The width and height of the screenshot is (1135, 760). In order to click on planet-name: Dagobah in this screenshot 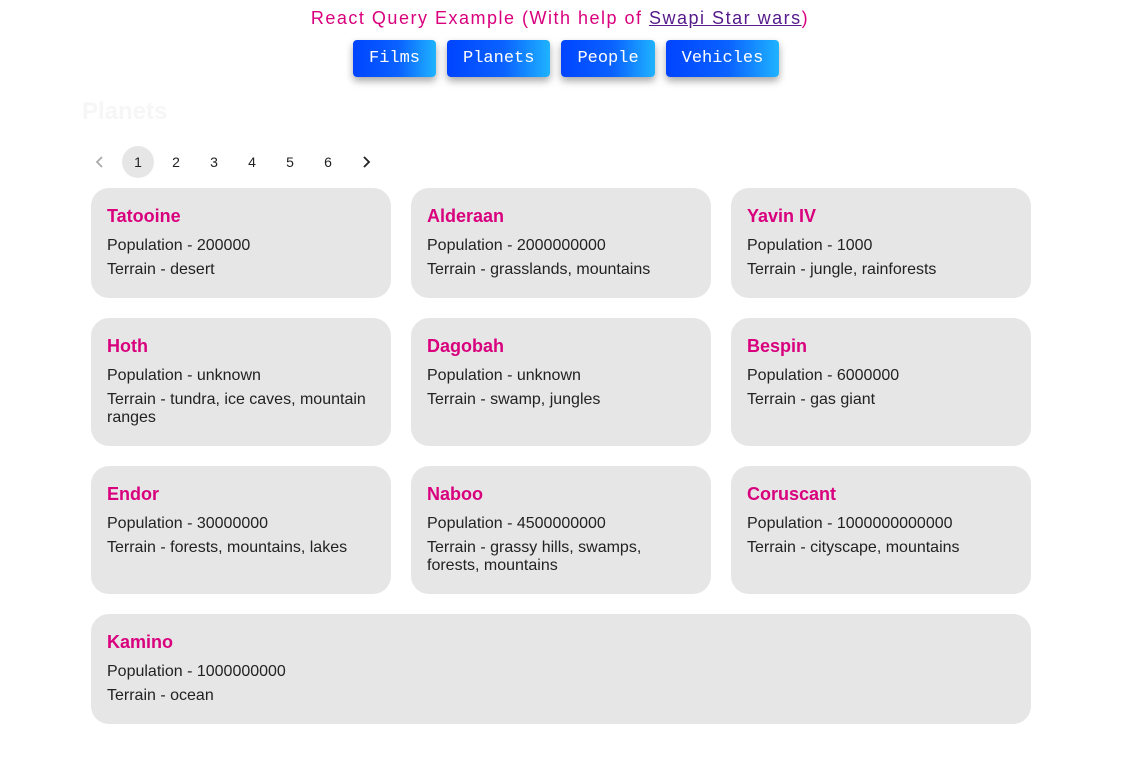, I will do `click(466, 346)`.